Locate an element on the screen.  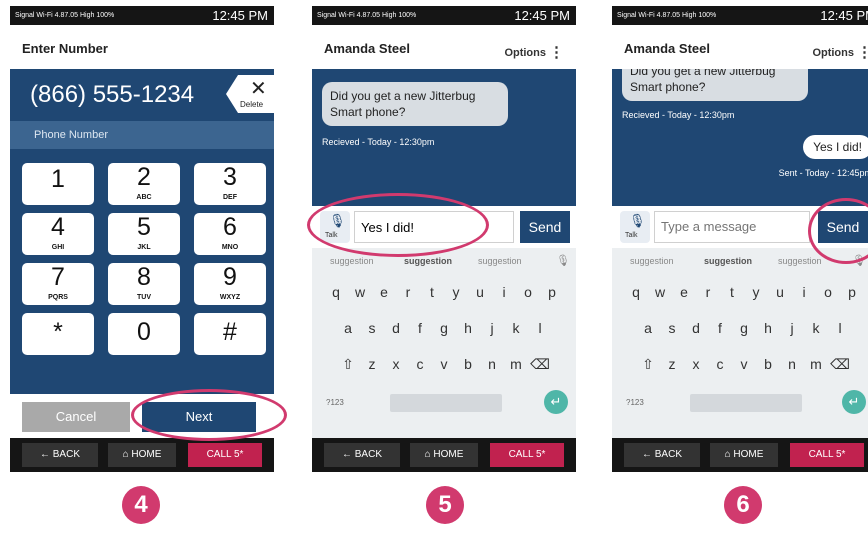
key-row-1: qwertyuiop is located at coordinates (740, 292).